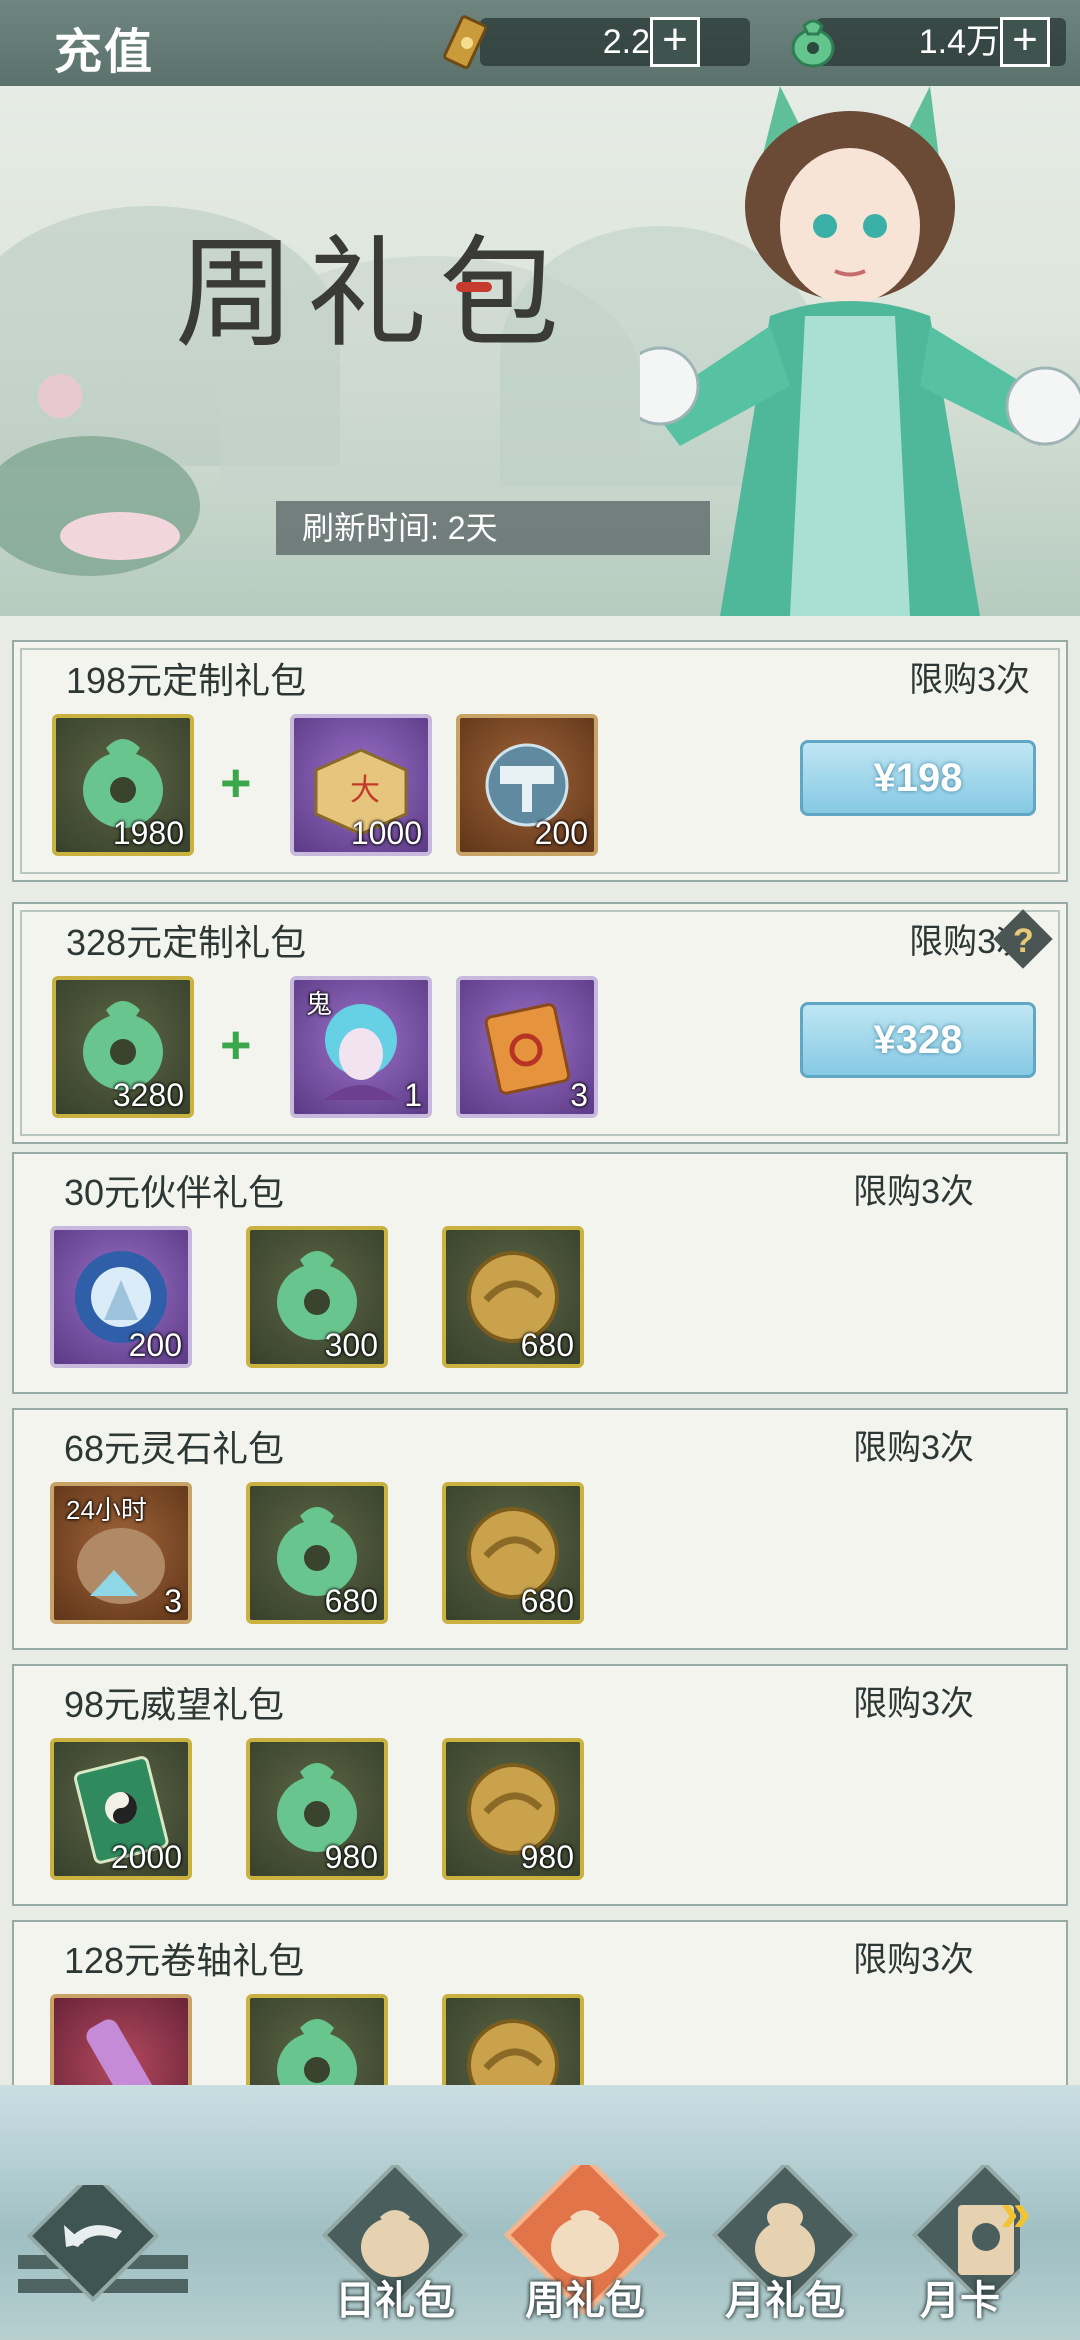 The width and height of the screenshot is (1080, 2340). I want to click on red-brush-mark, so click(474, 287).